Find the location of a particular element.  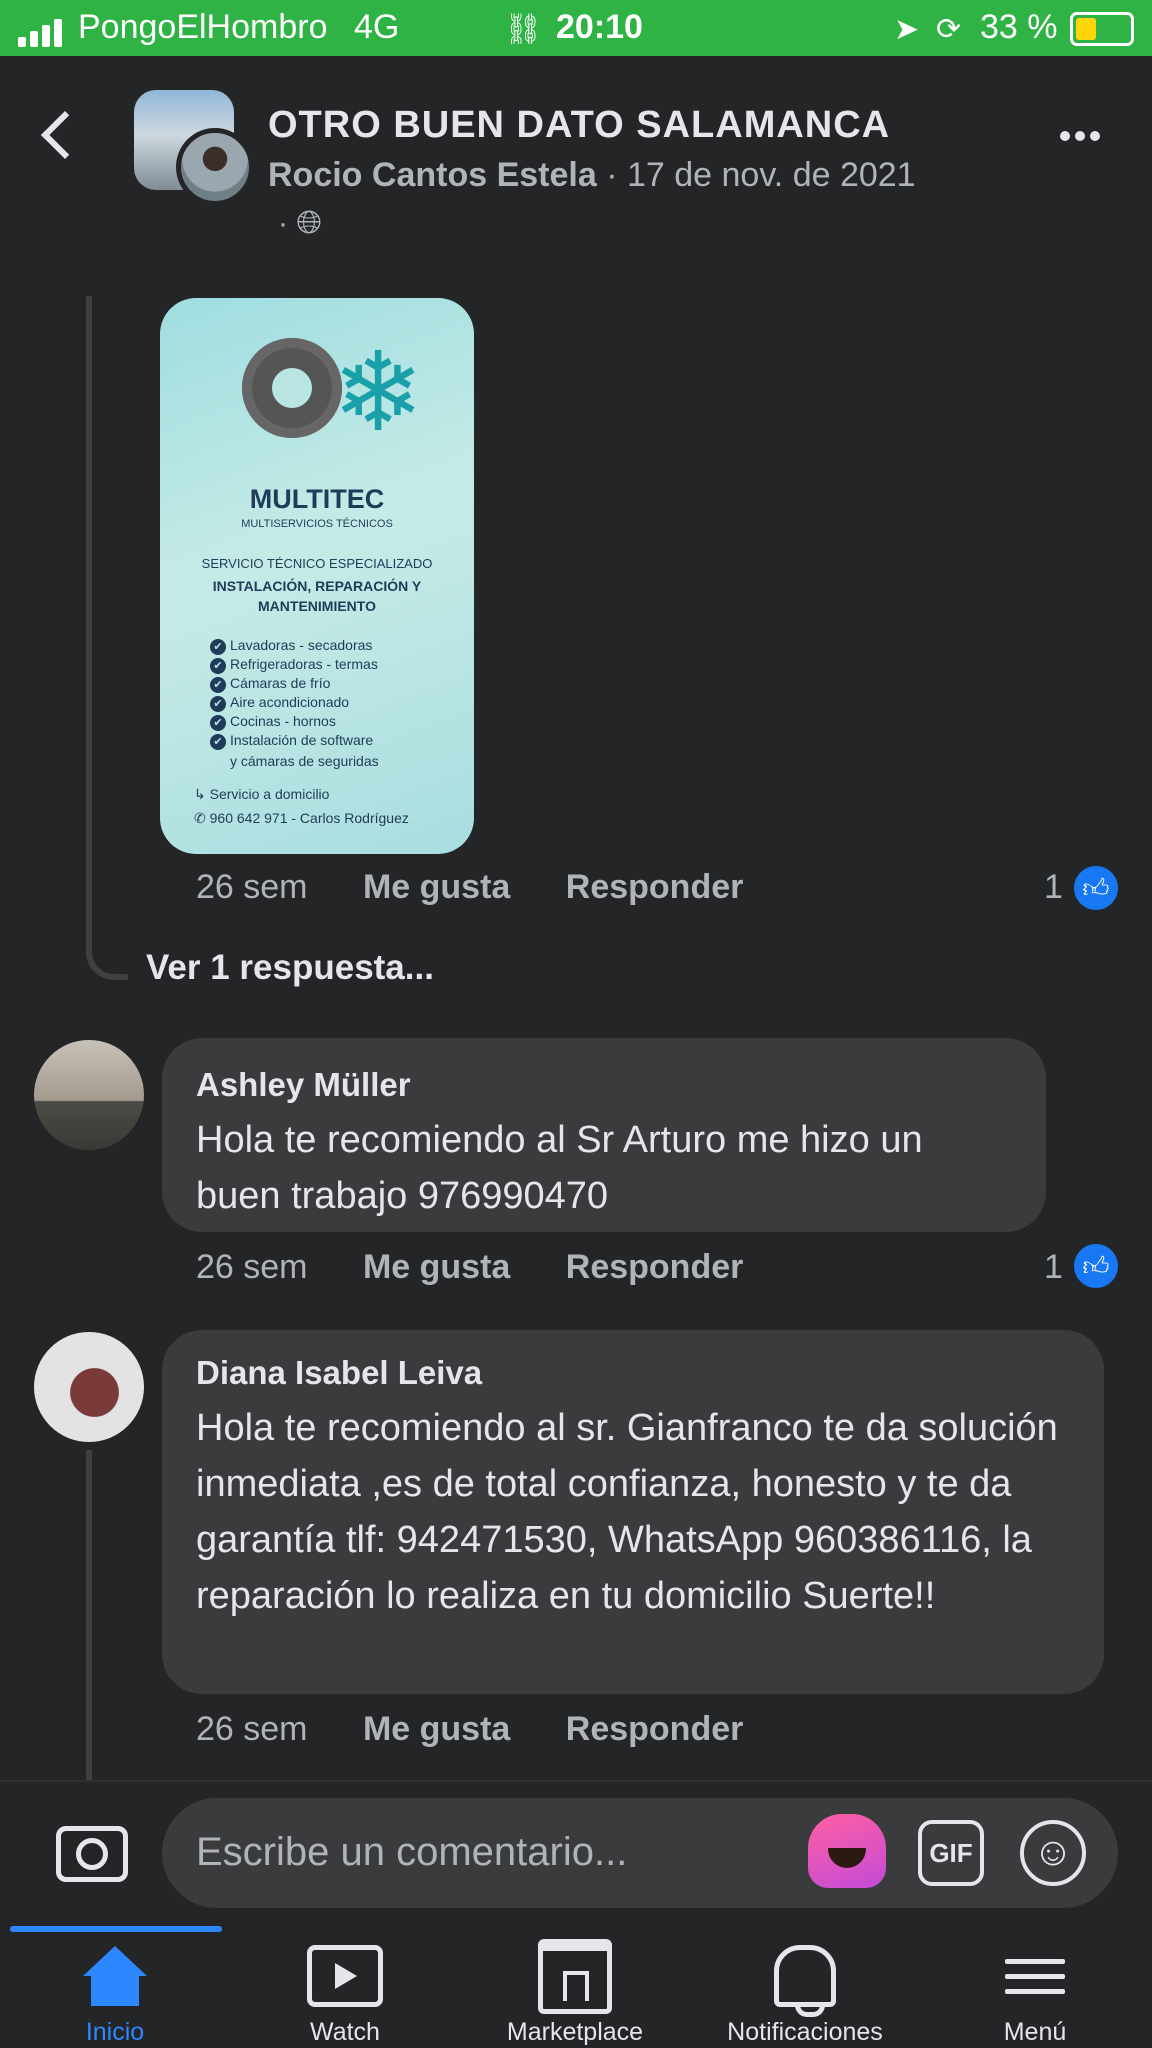

card-list-item: Cocinas - hornos is located at coordinates (294, 721).